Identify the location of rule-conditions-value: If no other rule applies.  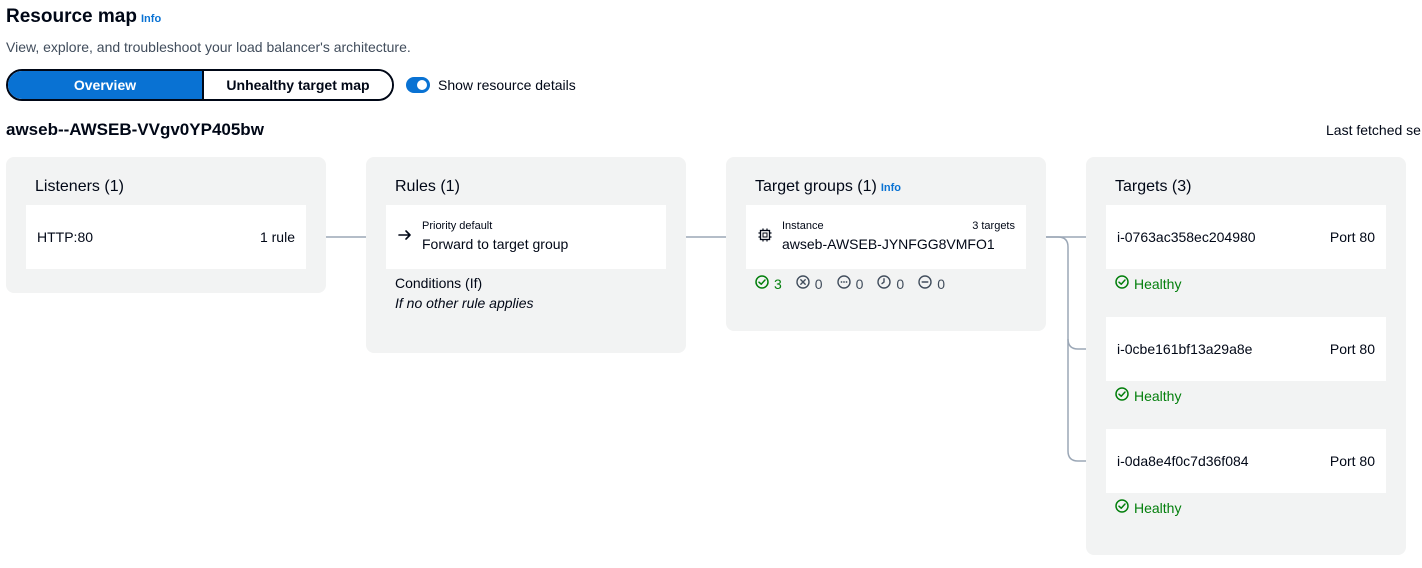
(464, 303).